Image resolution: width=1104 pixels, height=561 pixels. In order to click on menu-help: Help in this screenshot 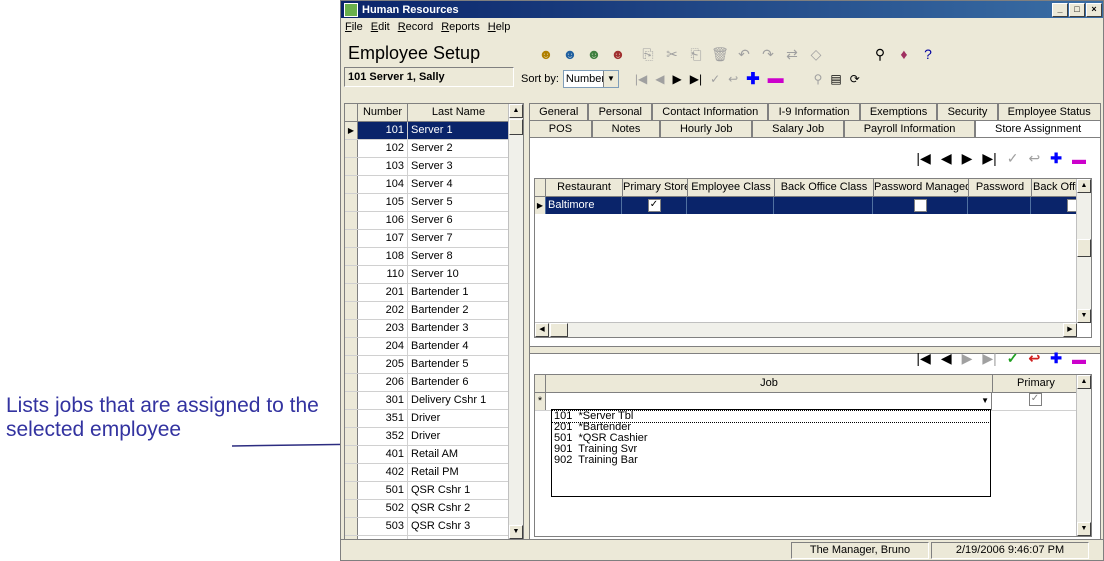, I will do `click(499, 27)`.